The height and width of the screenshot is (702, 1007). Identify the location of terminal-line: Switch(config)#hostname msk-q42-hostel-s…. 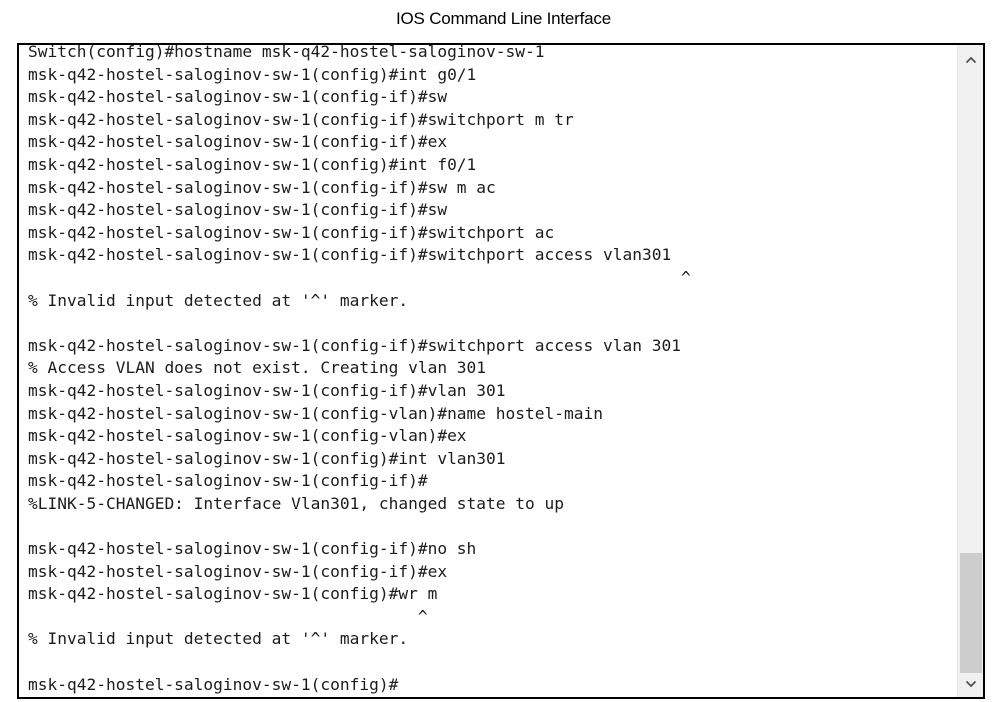
(286, 53).